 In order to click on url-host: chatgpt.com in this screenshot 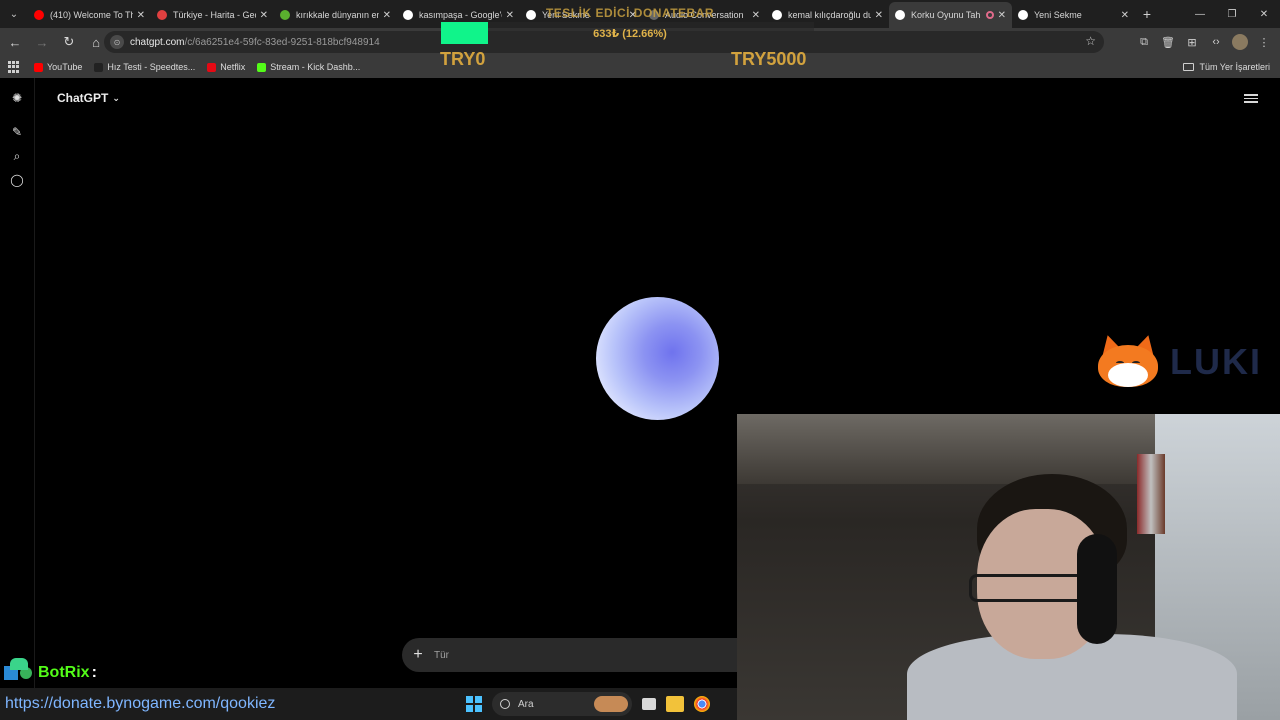, I will do `click(157, 42)`.